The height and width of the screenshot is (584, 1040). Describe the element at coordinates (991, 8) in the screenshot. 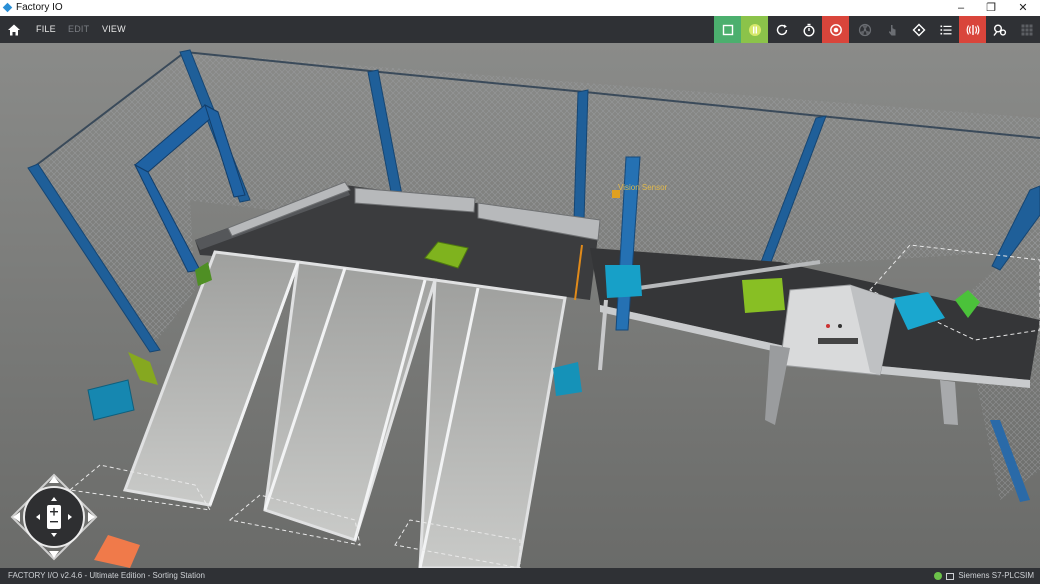

I see `restore-button: ❐` at that location.